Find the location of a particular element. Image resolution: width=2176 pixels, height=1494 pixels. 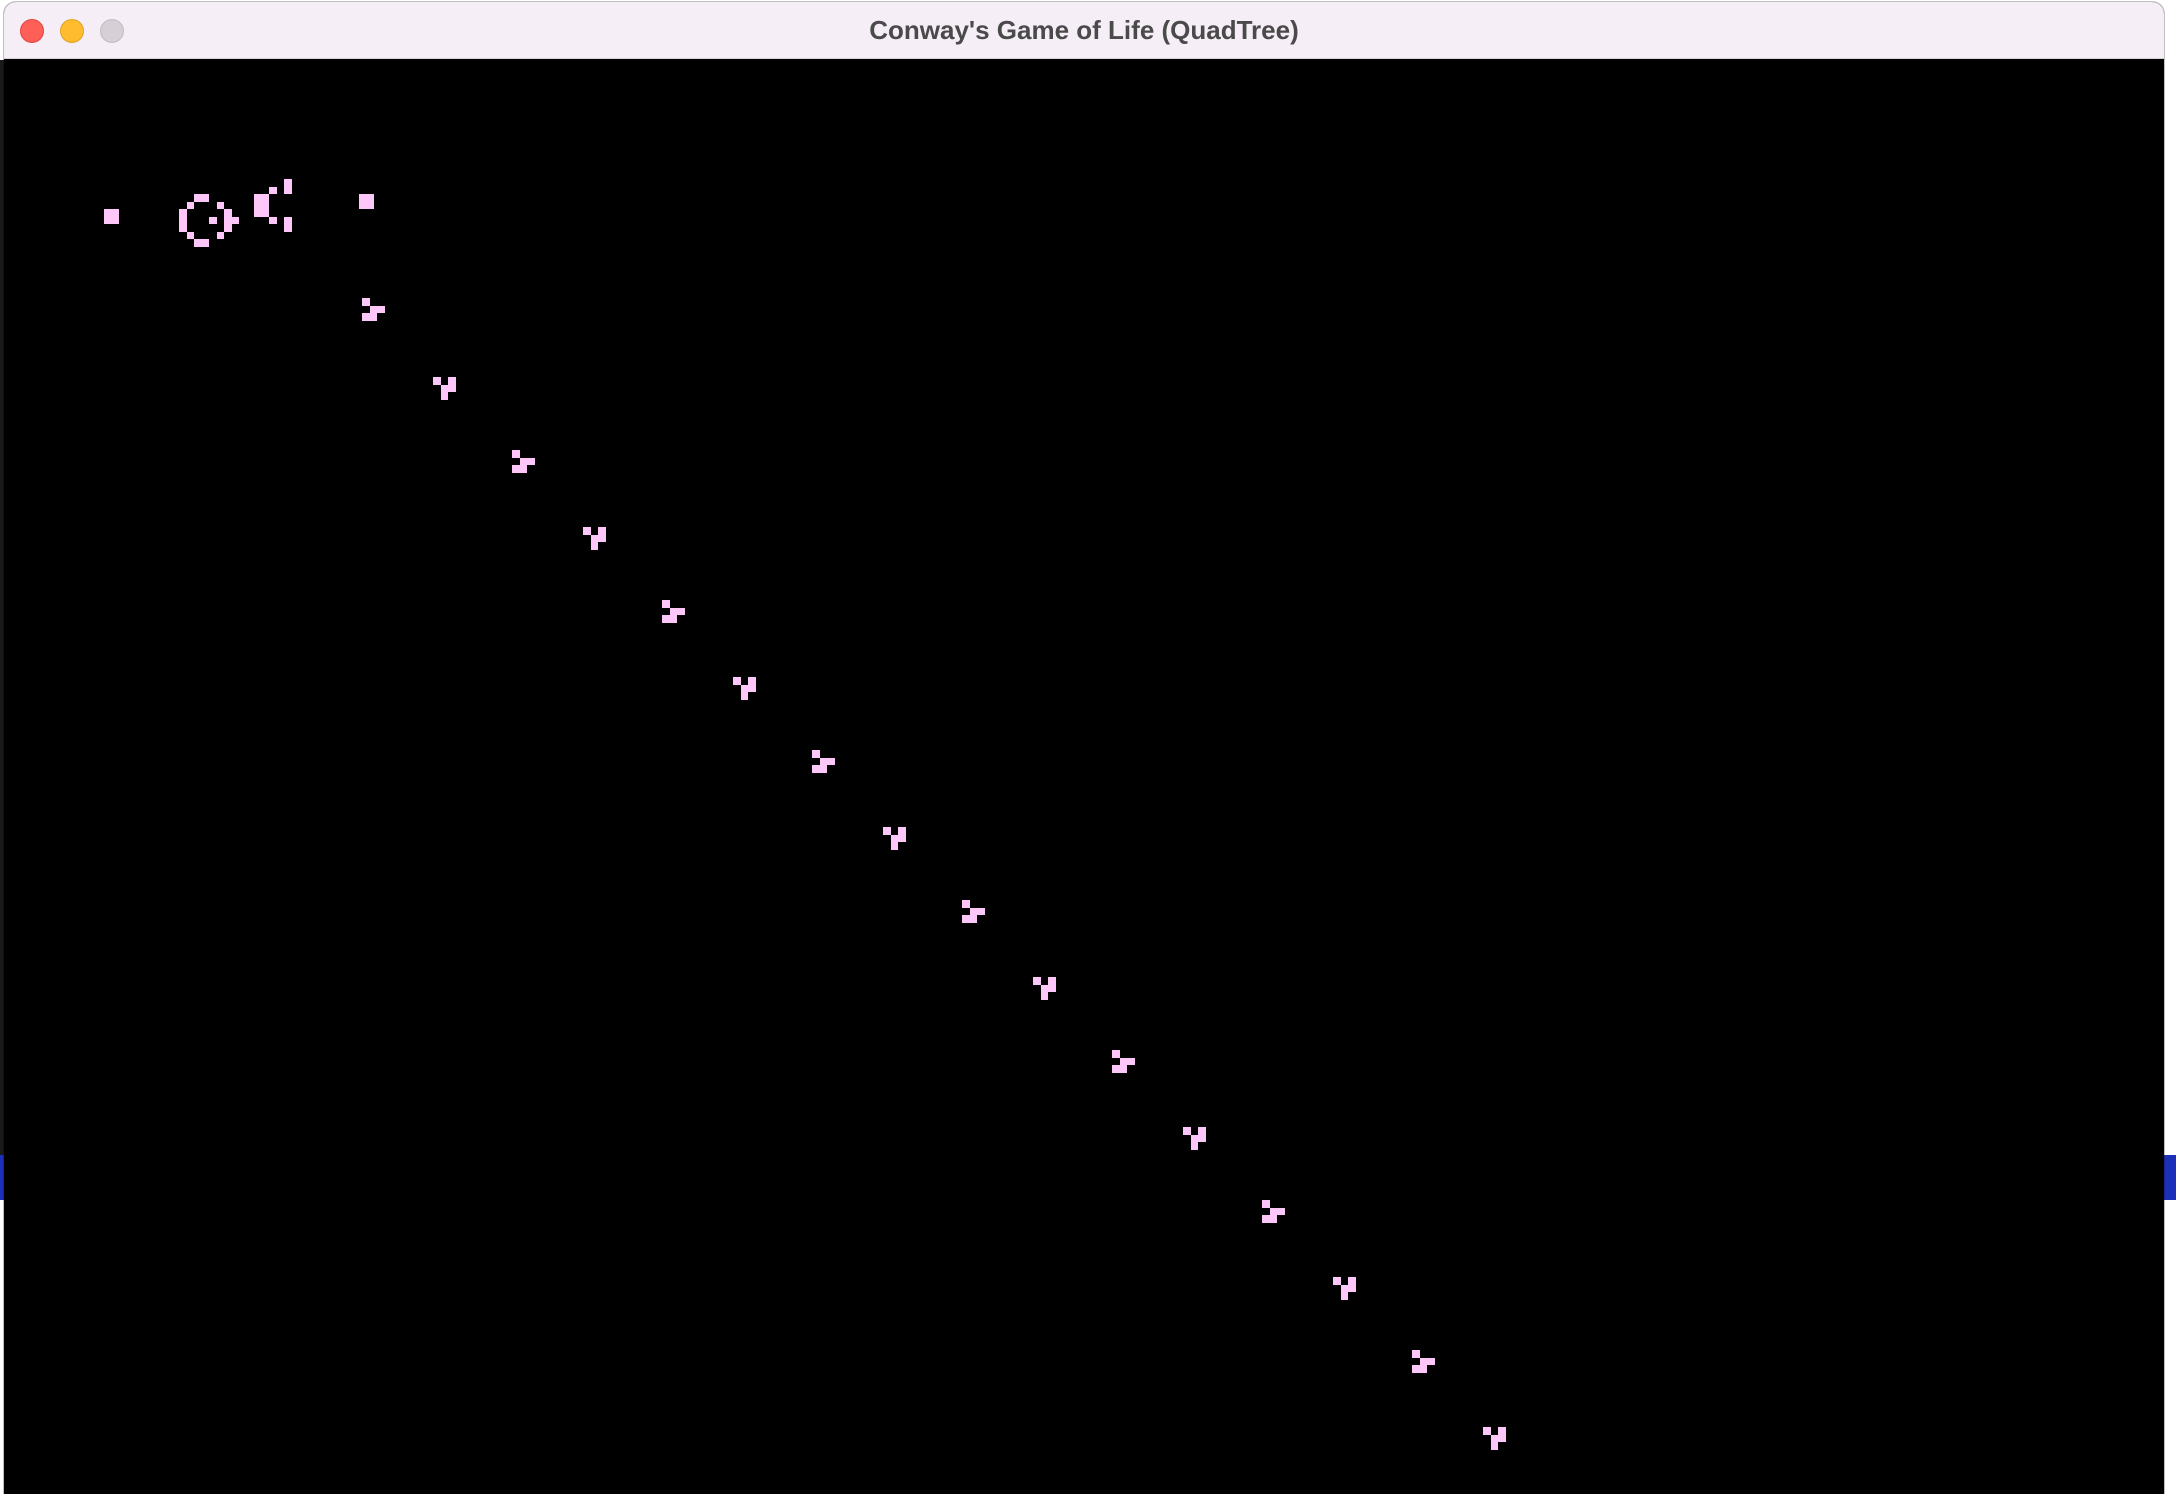

title-bar: Conway's Game of Life (QuadTree) is located at coordinates (1084, 30).